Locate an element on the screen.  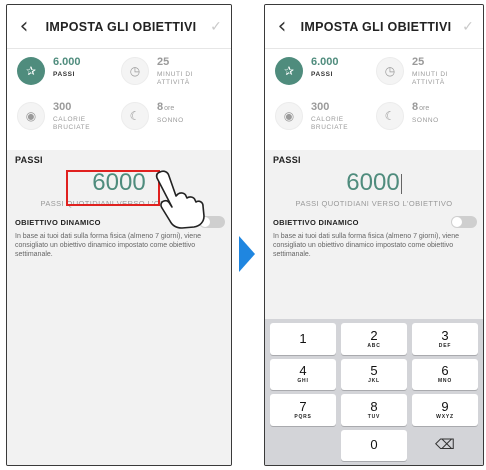
arrow-icon is located at coordinates (247, 254).